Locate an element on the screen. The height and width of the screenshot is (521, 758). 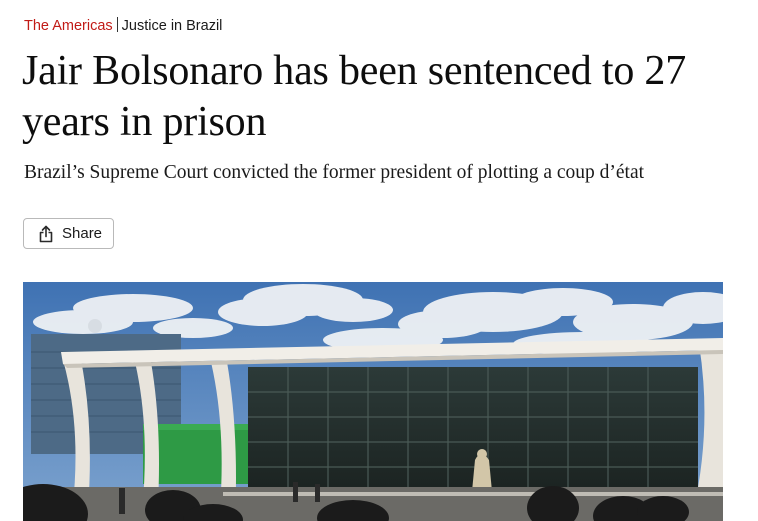
breadcrumb: The Americas Justice in Brazil is located at coordinates (123, 26).